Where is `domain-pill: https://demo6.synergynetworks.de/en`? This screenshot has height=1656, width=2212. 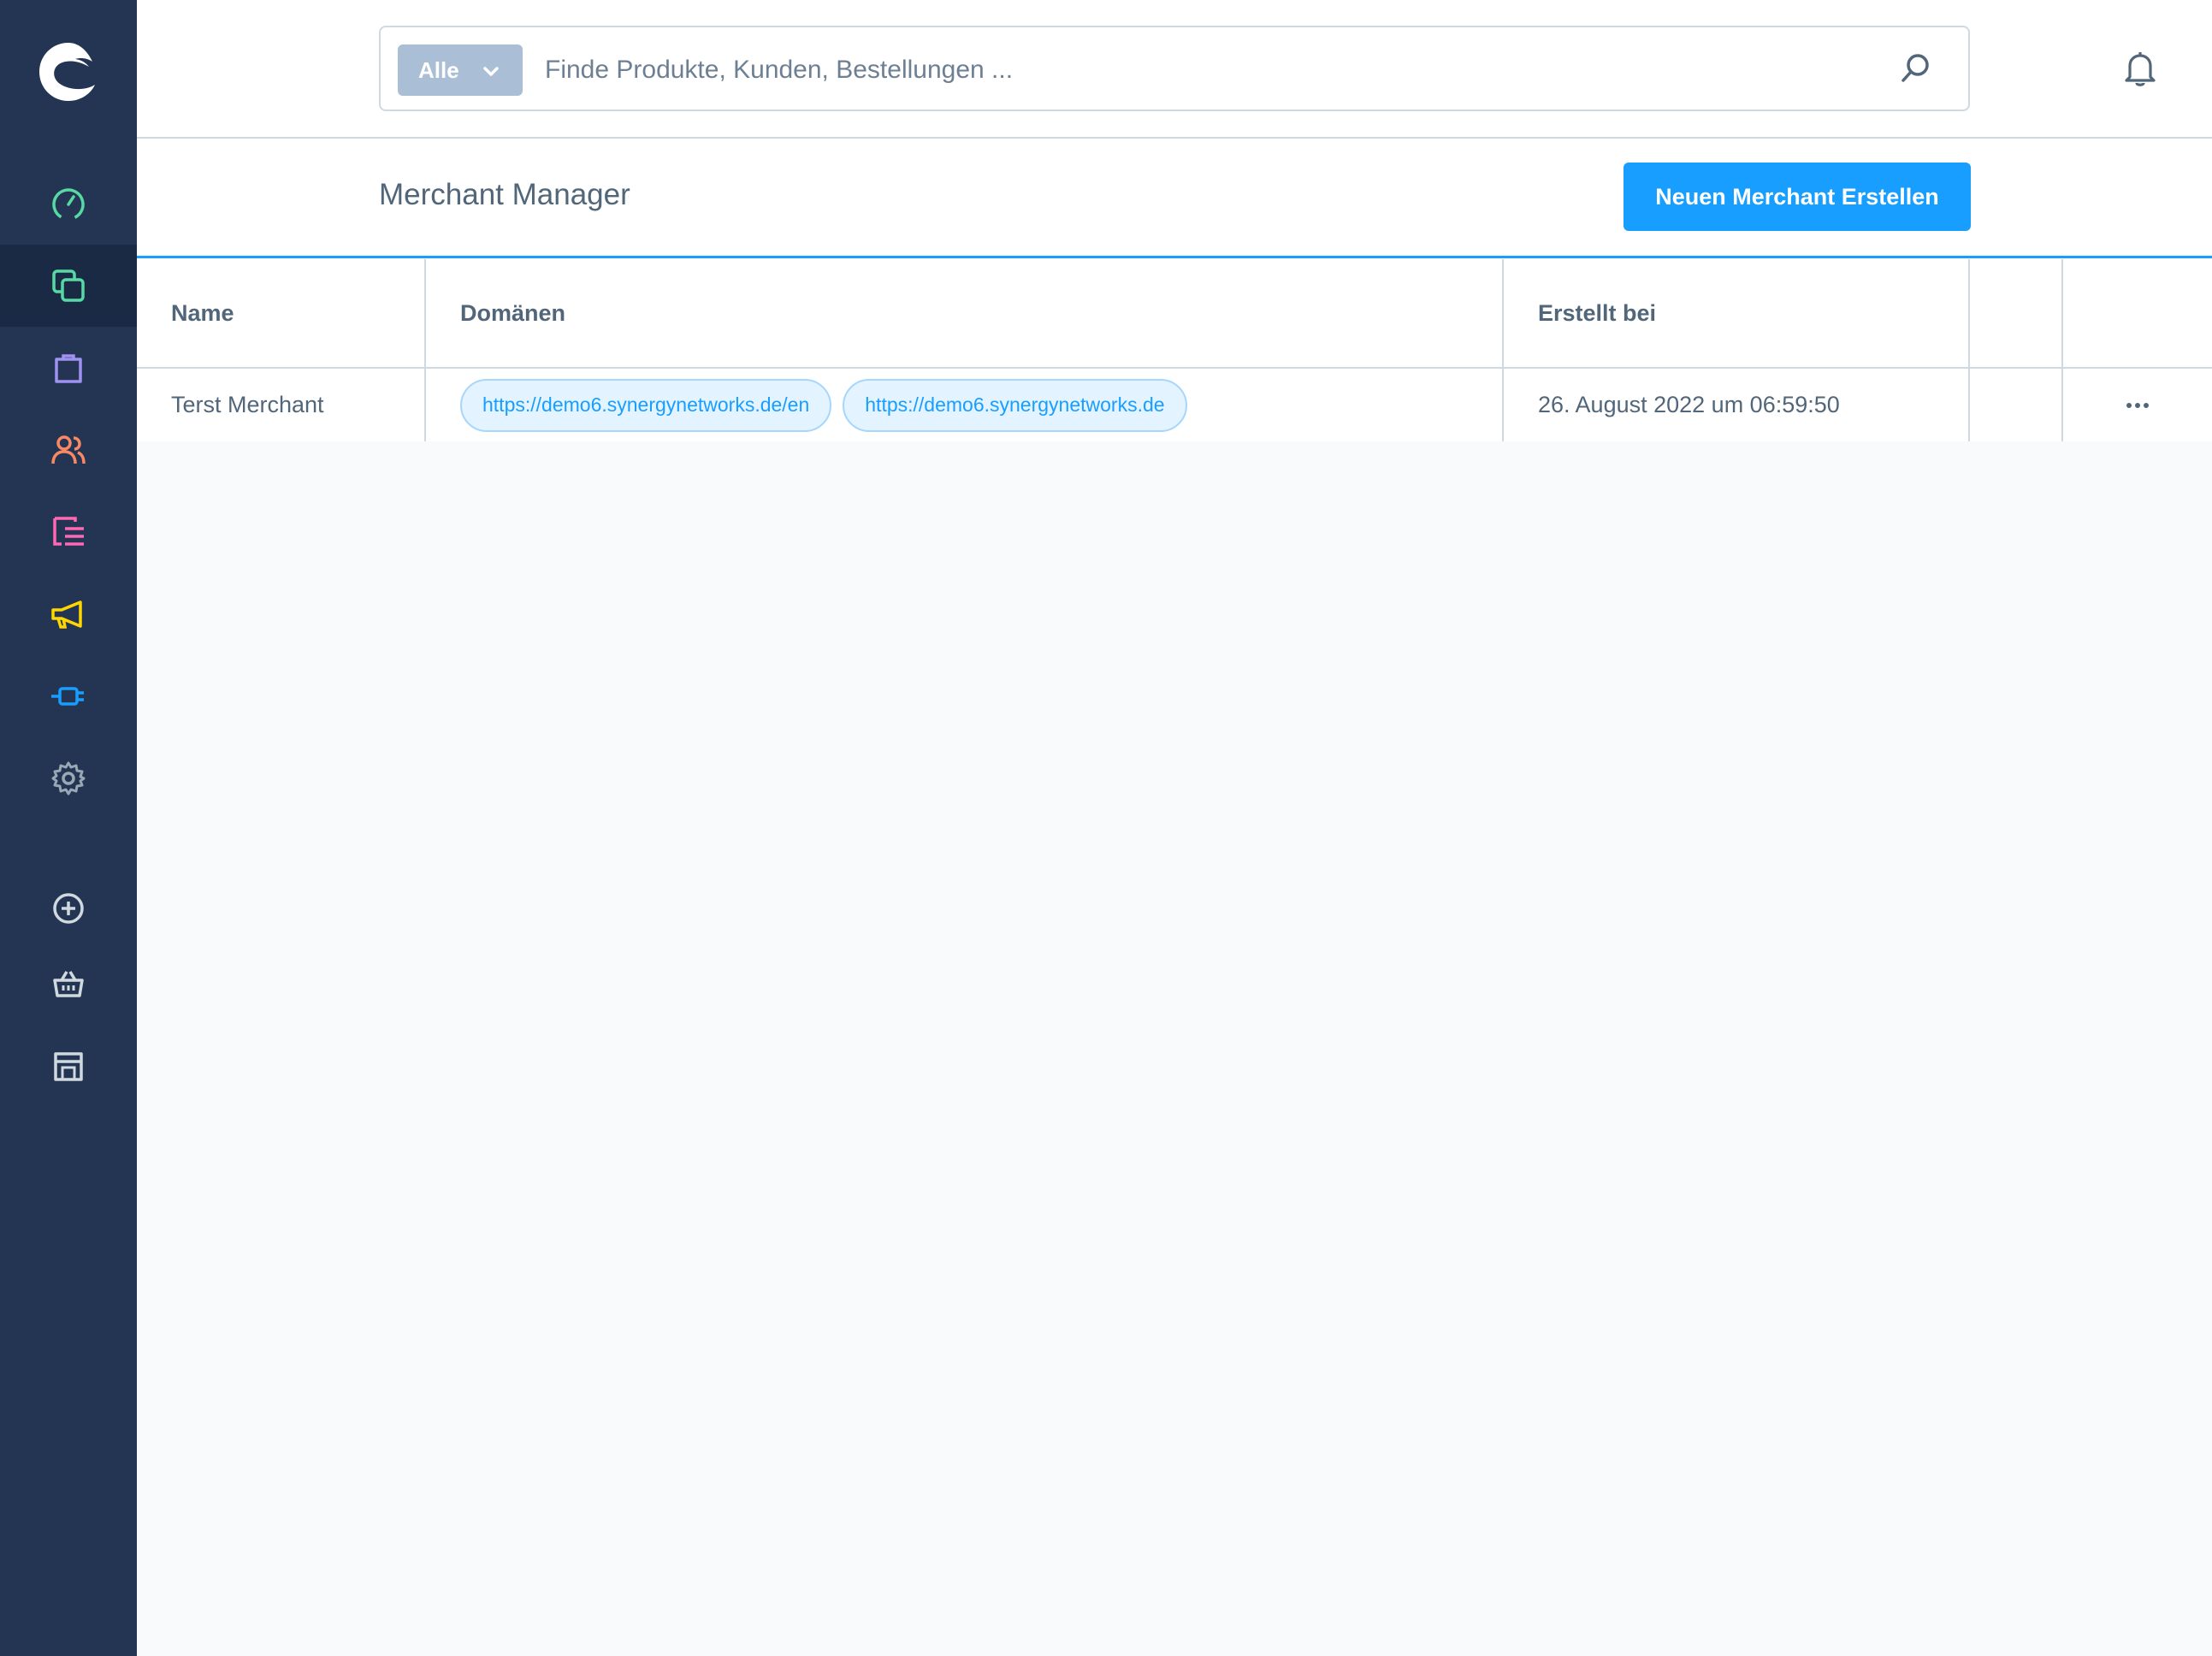
domain-pill: https://demo6.synergynetworks.de/en is located at coordinates (646, 405).